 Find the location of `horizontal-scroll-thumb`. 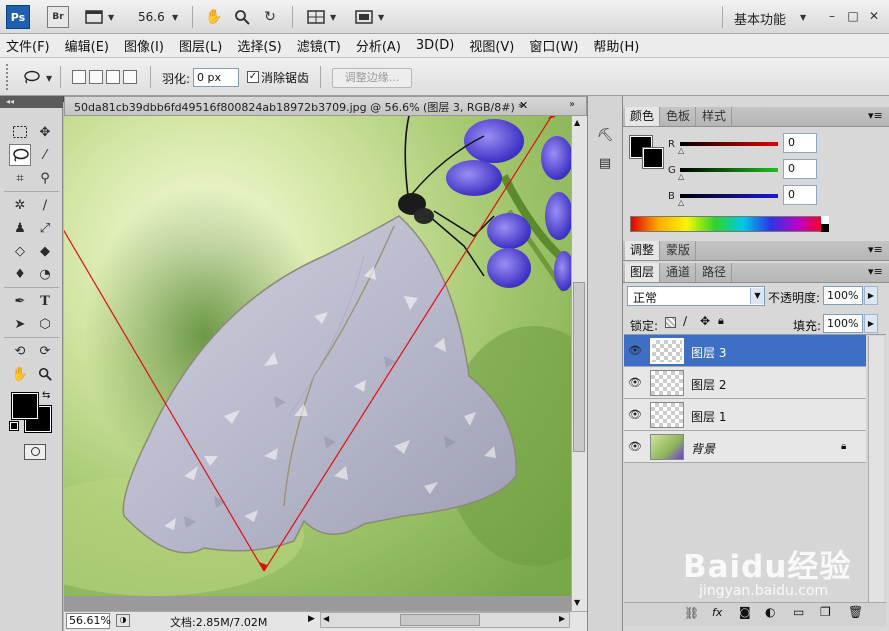

horizontal-scroll-thumb is located at coordinates (440, 620).